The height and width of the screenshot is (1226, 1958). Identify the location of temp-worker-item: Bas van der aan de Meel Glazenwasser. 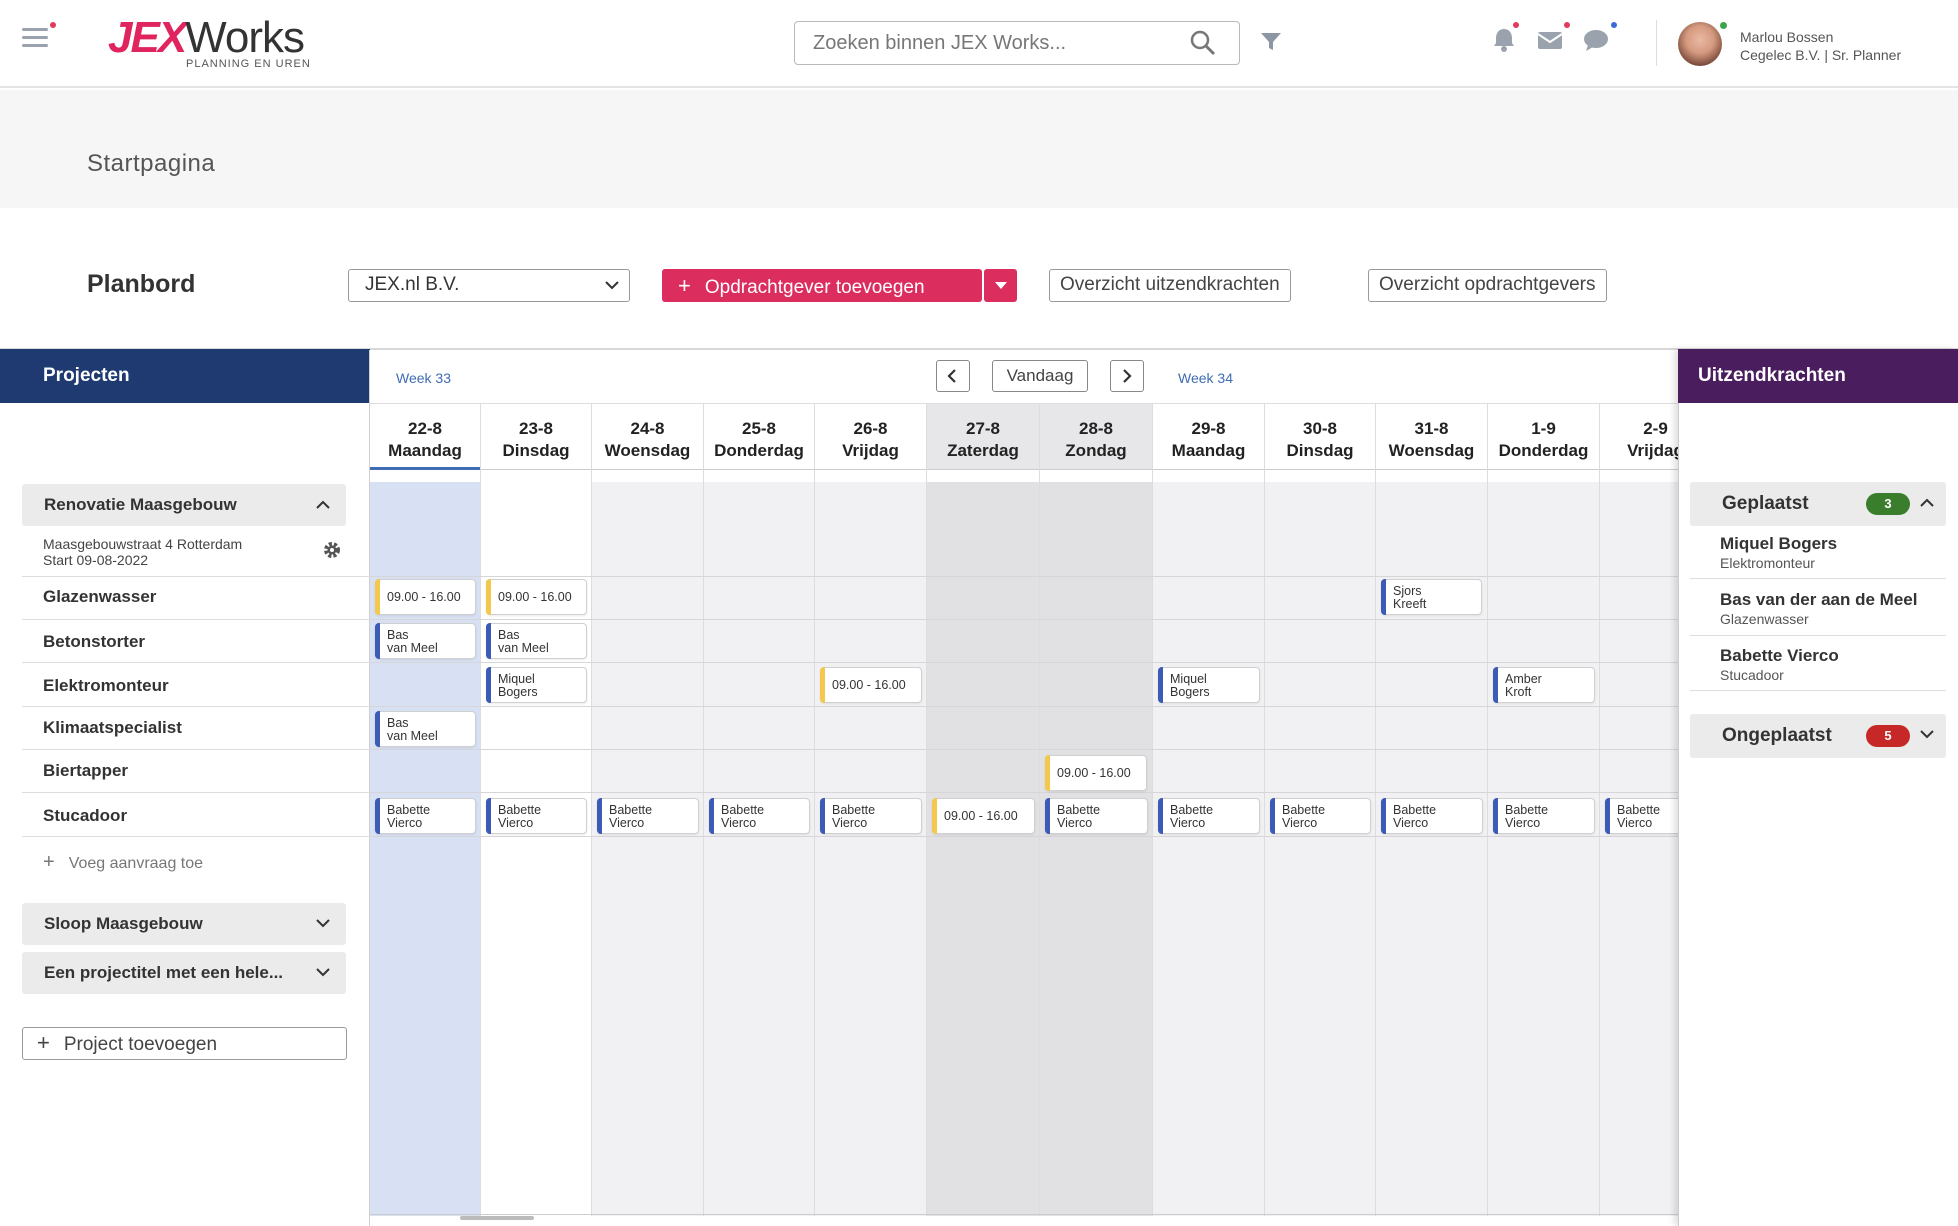
(1818, 608).